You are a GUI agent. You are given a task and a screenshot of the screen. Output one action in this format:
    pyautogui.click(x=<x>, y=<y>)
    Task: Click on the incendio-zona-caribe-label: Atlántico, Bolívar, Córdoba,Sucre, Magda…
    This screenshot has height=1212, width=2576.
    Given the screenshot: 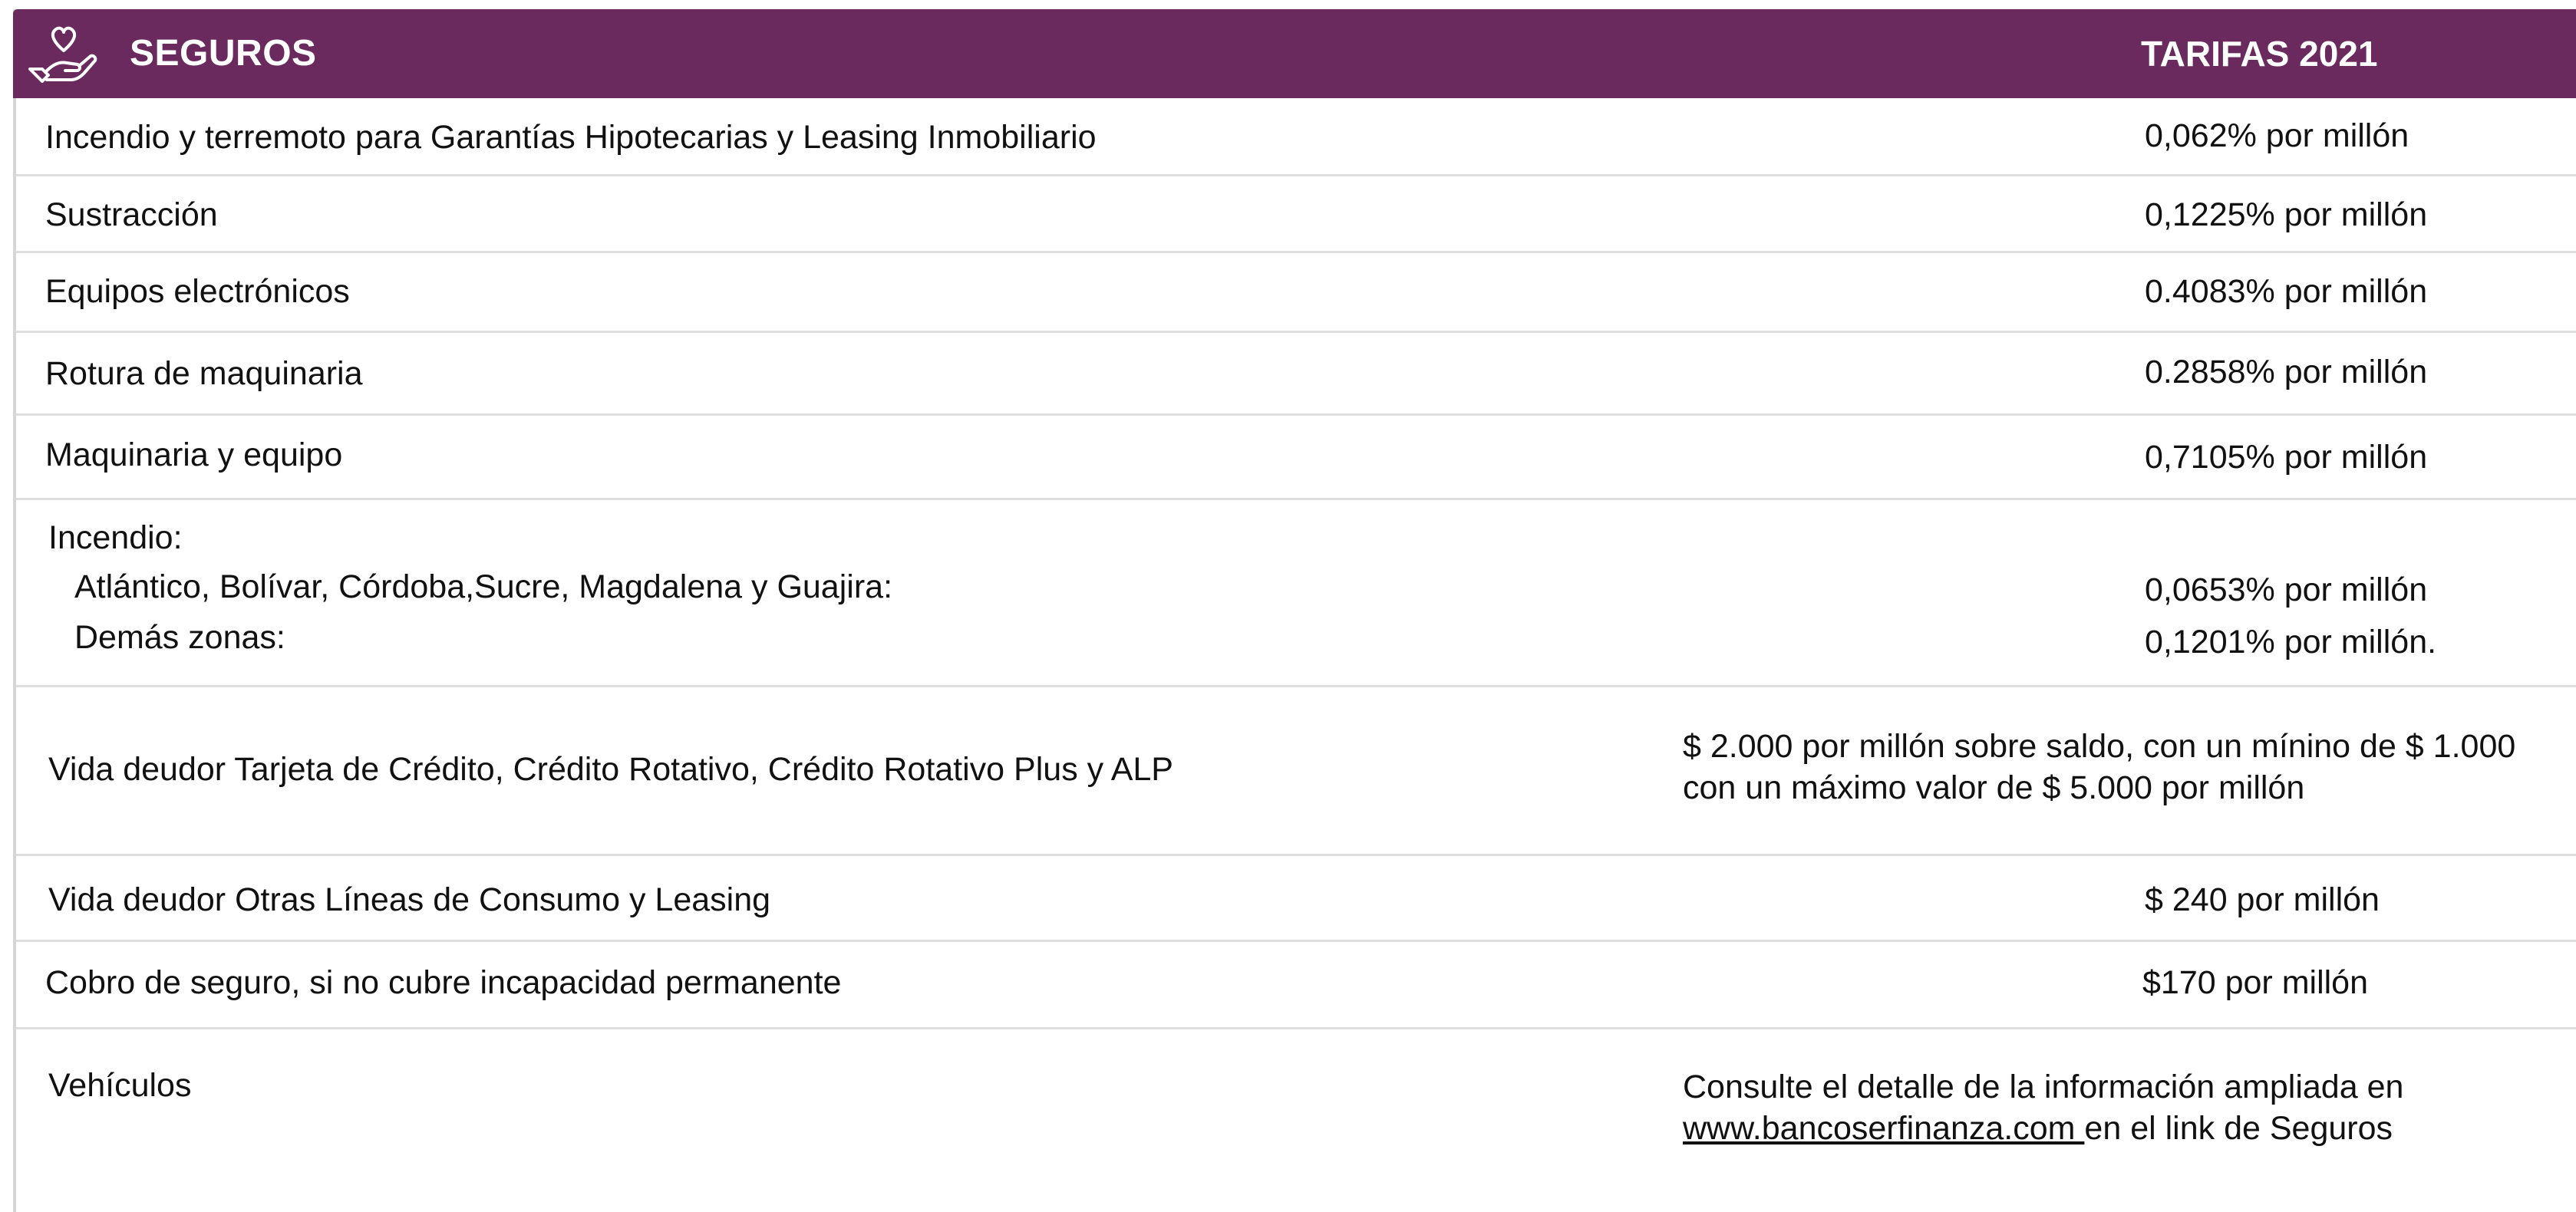 What is the action you would take?
    pyautogui.click(x=483, y=586)
    